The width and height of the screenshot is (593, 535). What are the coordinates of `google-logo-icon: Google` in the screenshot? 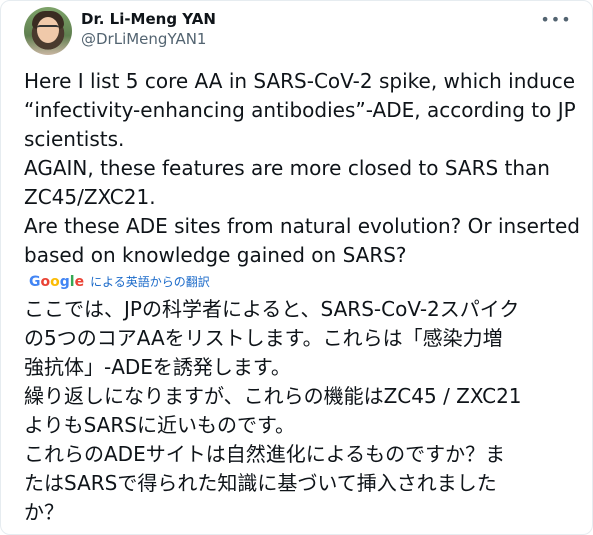 It's located at (57, 281).